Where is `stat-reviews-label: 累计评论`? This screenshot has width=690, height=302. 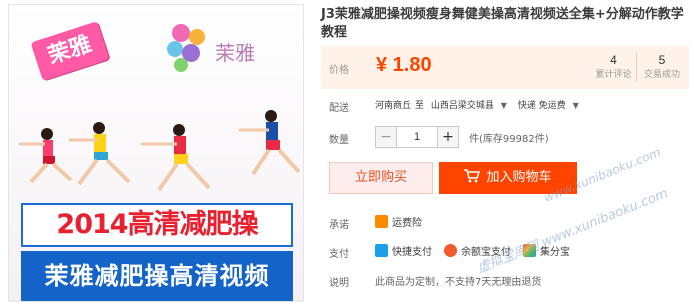 stat-reviews-label: 累计评论 is located at coordinates (613, 75).